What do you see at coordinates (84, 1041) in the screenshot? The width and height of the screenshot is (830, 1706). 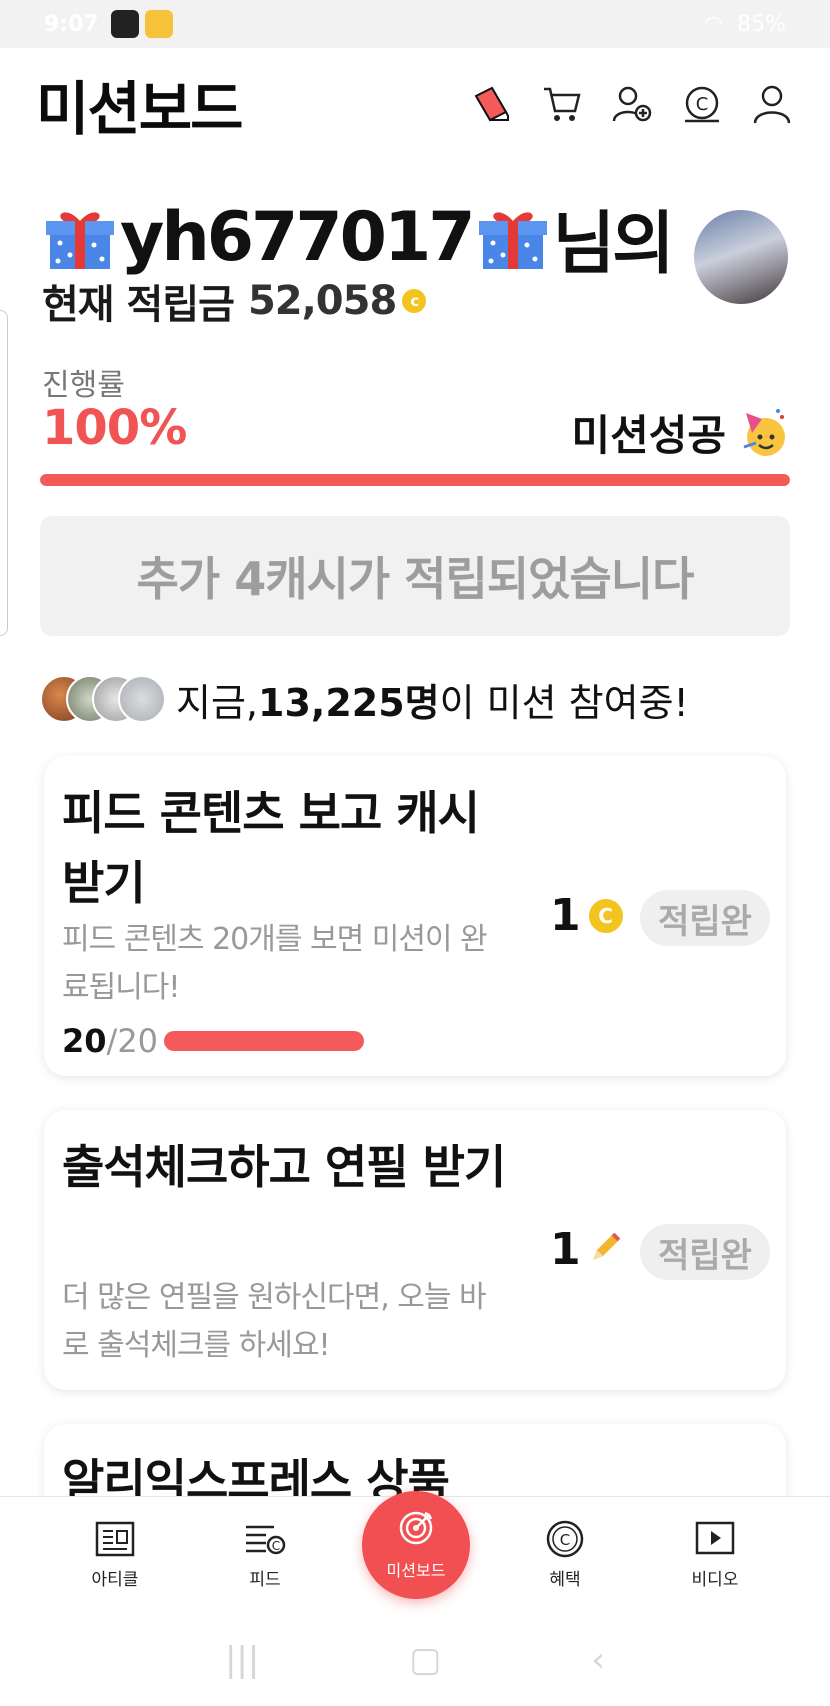 I see `mission-progress-done: 20` at bounding box center [84, 1041].